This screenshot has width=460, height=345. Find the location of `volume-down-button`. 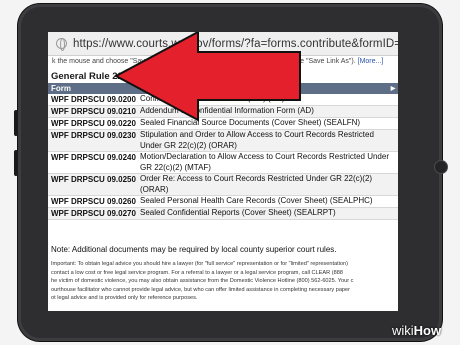

volume-down-button is located at coordinates (16, 163).